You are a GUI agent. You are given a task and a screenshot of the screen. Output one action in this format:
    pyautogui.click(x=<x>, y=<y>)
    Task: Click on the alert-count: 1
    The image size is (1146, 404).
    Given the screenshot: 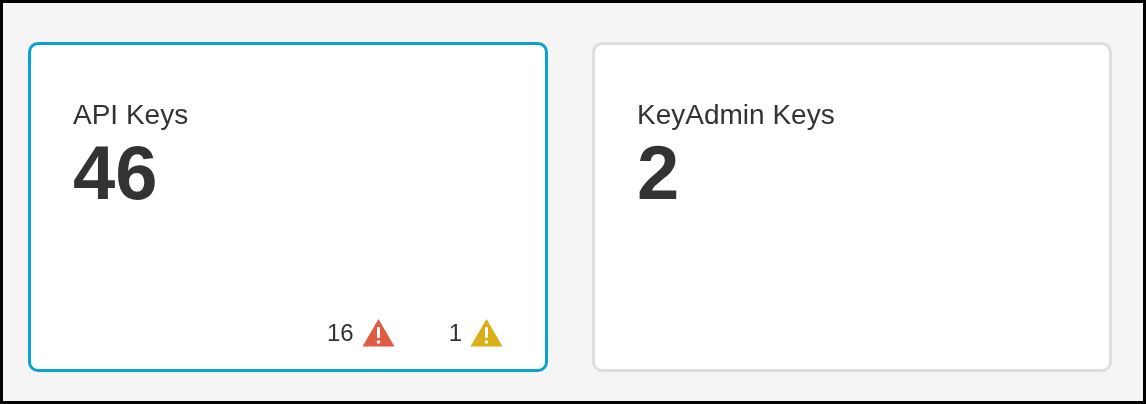 What is the action you would take?
    pyautogui.click(x=455, y=332)
    